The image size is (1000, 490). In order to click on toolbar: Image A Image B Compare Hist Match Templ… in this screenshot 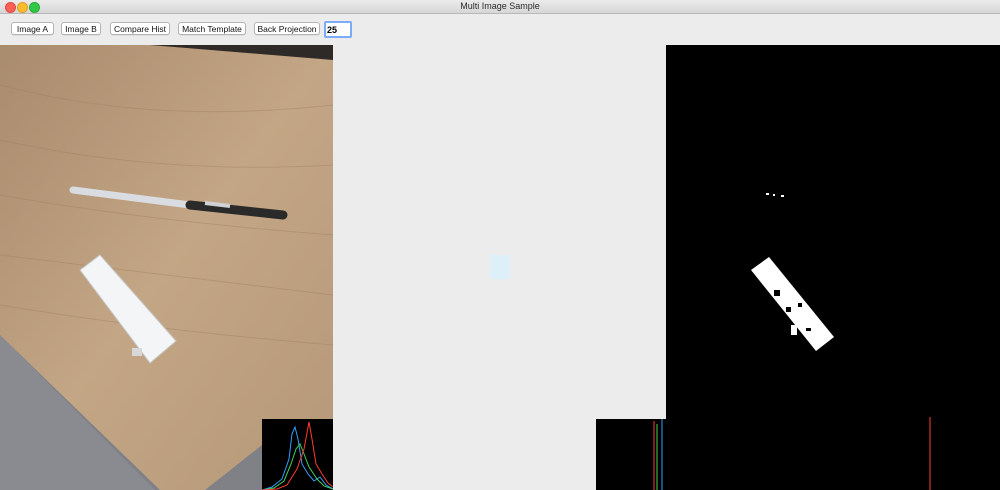, I will do `click(500, 29)`.